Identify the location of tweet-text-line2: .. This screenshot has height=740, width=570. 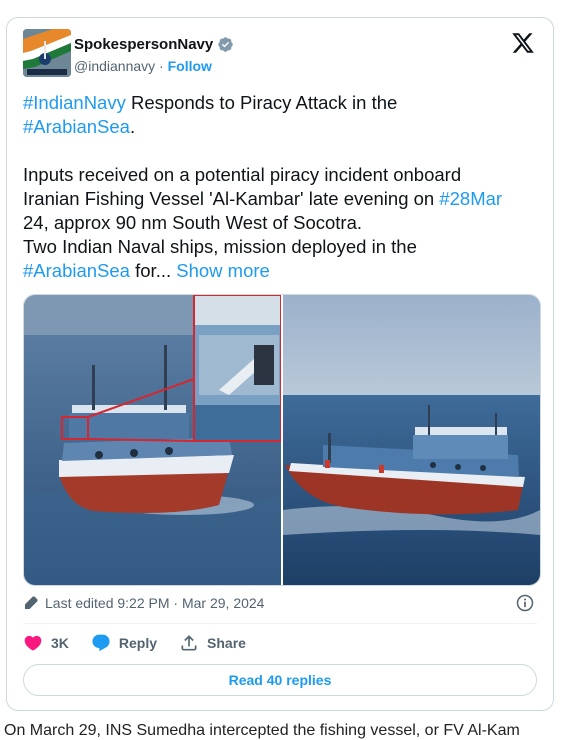
(132, 126).